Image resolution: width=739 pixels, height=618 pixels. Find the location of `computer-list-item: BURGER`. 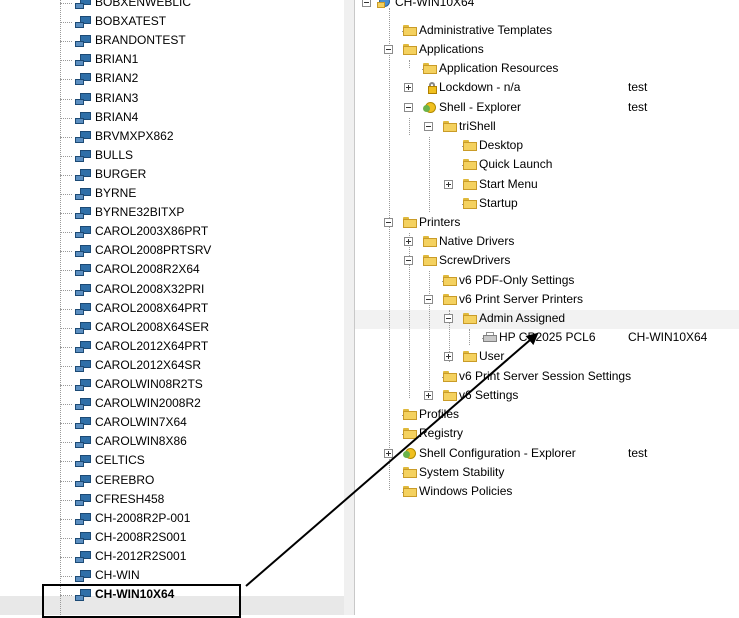

computer-list-item: BURGER is located at coordinates (172, 174).